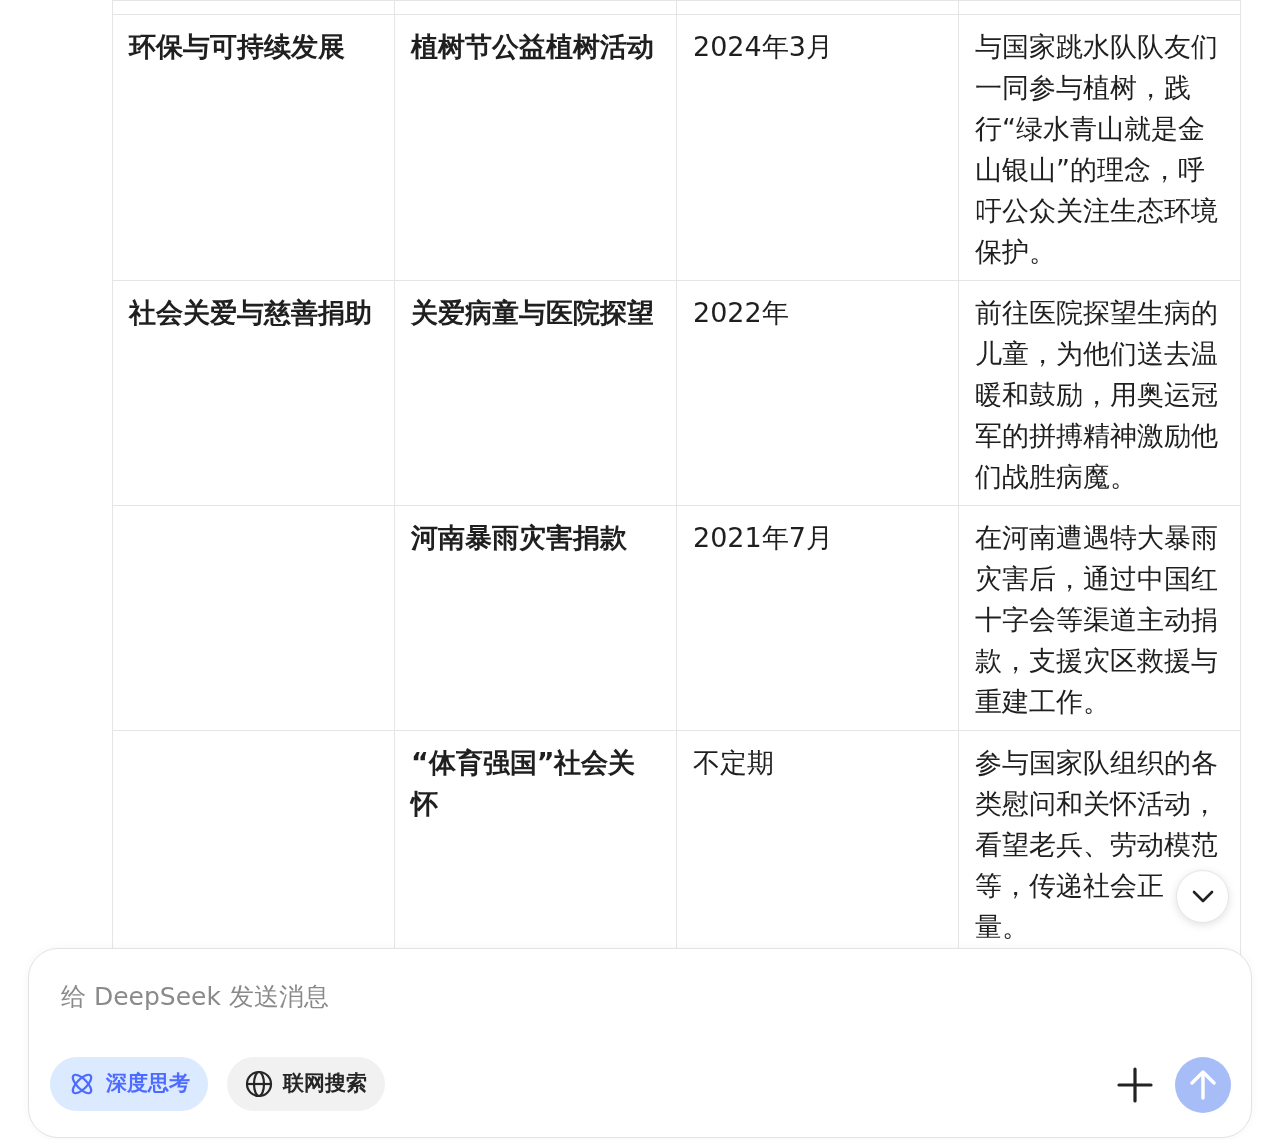 The width and height of the screenshot is (1280, 1140). I want to click on description-text: 与国家跳水队队友们一同参与植树，践行“绿水青山就是金山银山”的理念，呼吁公众关注生态环境保护。, so click(1096, 149).